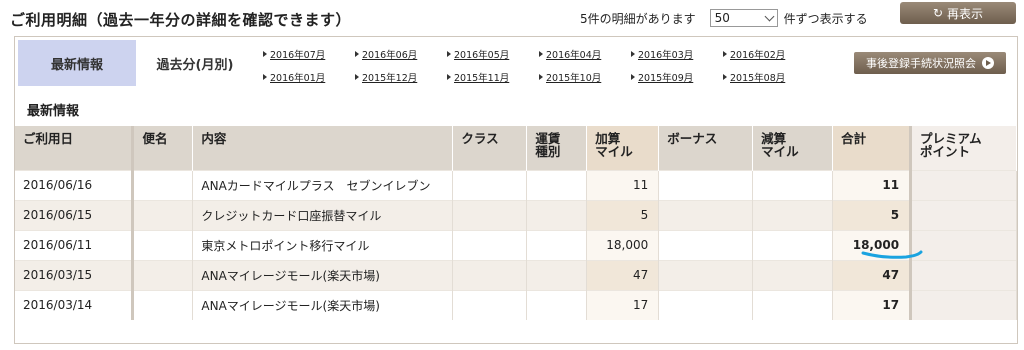  I want to click on header-added-line2: マイル, so click(614, 152).